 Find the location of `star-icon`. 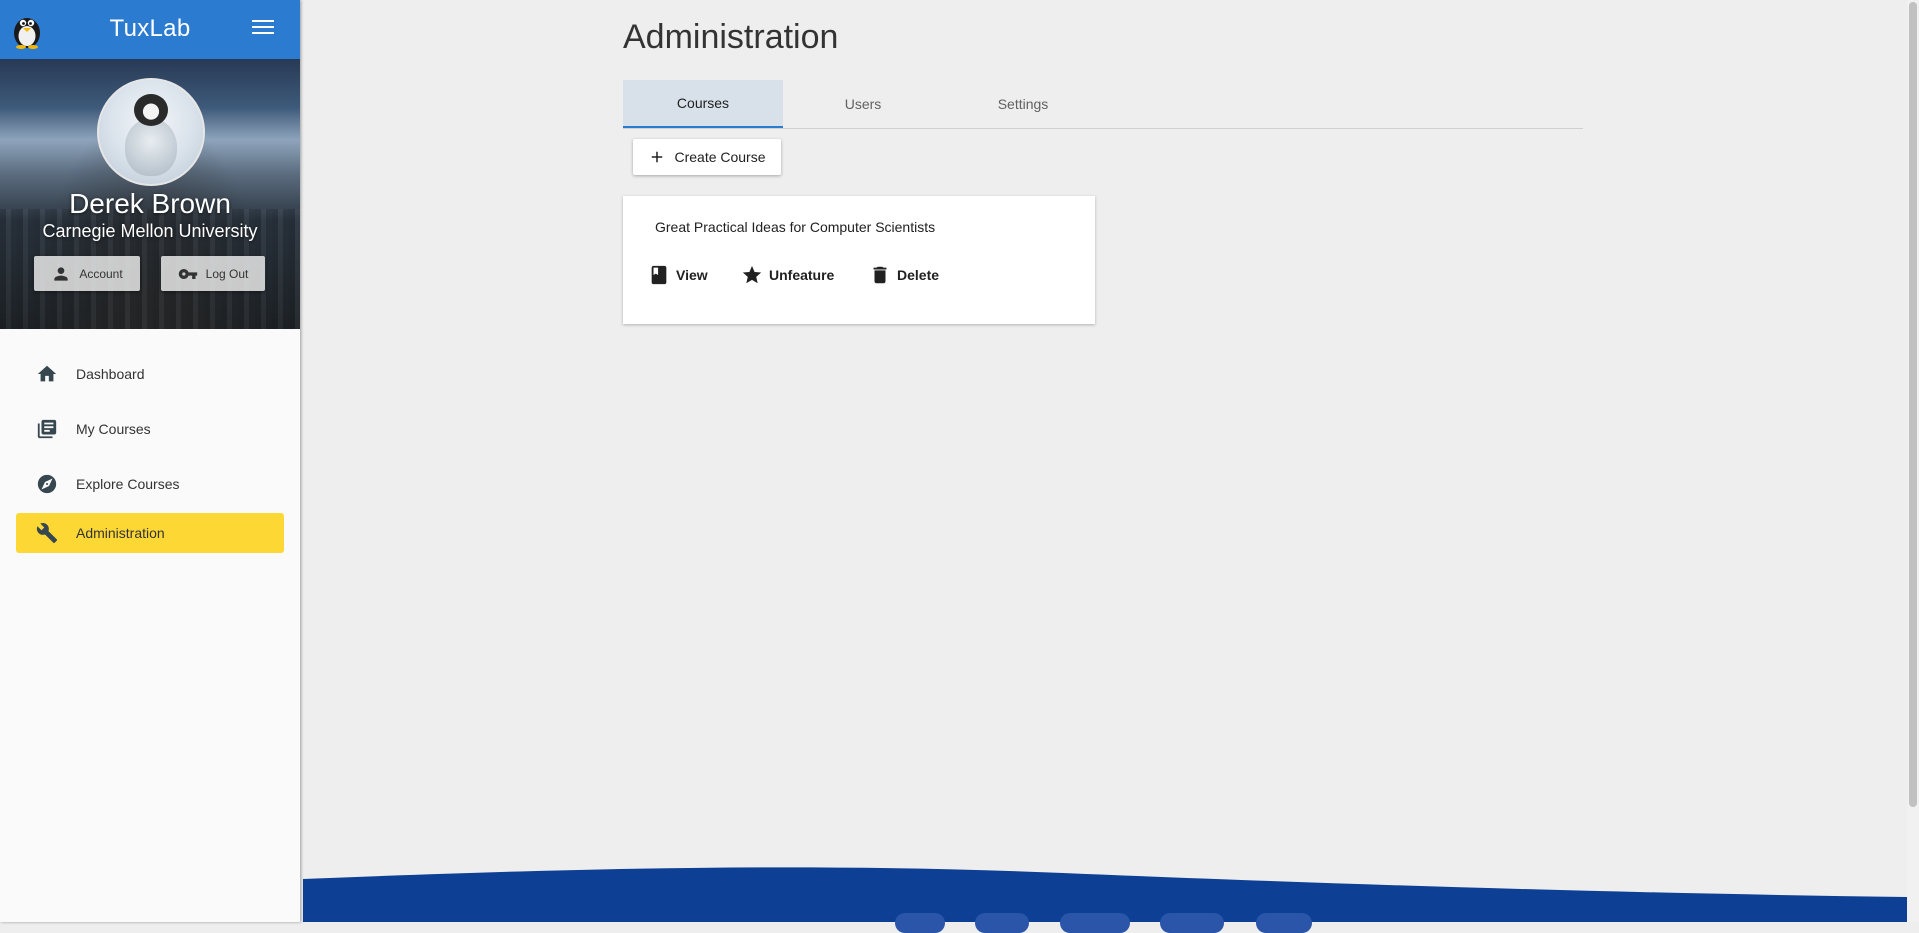

star-icon is located at coordinates (752, 274).